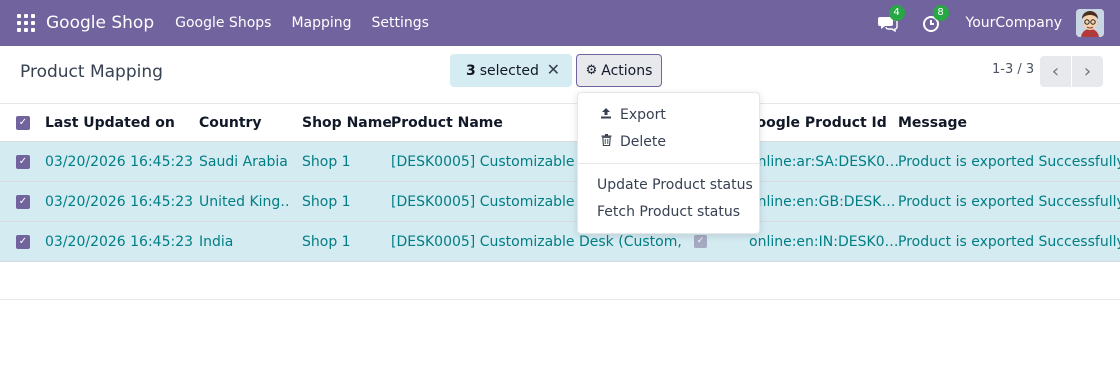  I want to click on navbar-systray: 4 8 YourCompany, so click(990, 23).